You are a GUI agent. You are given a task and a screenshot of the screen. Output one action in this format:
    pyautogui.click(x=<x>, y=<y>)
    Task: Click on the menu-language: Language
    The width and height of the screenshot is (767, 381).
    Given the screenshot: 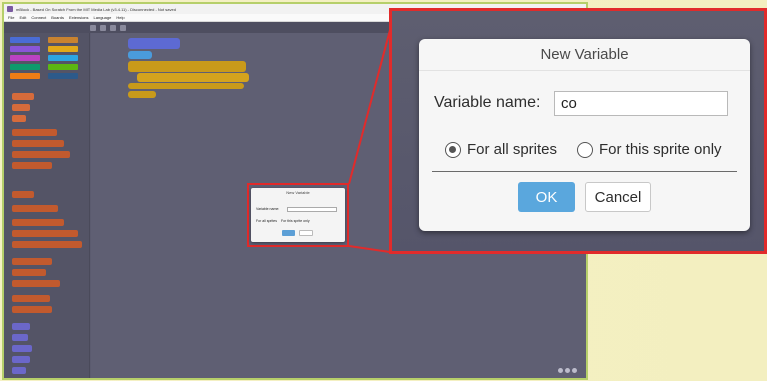 What is the action you would take?
    pyautogui.click(x=103, y=17)
    